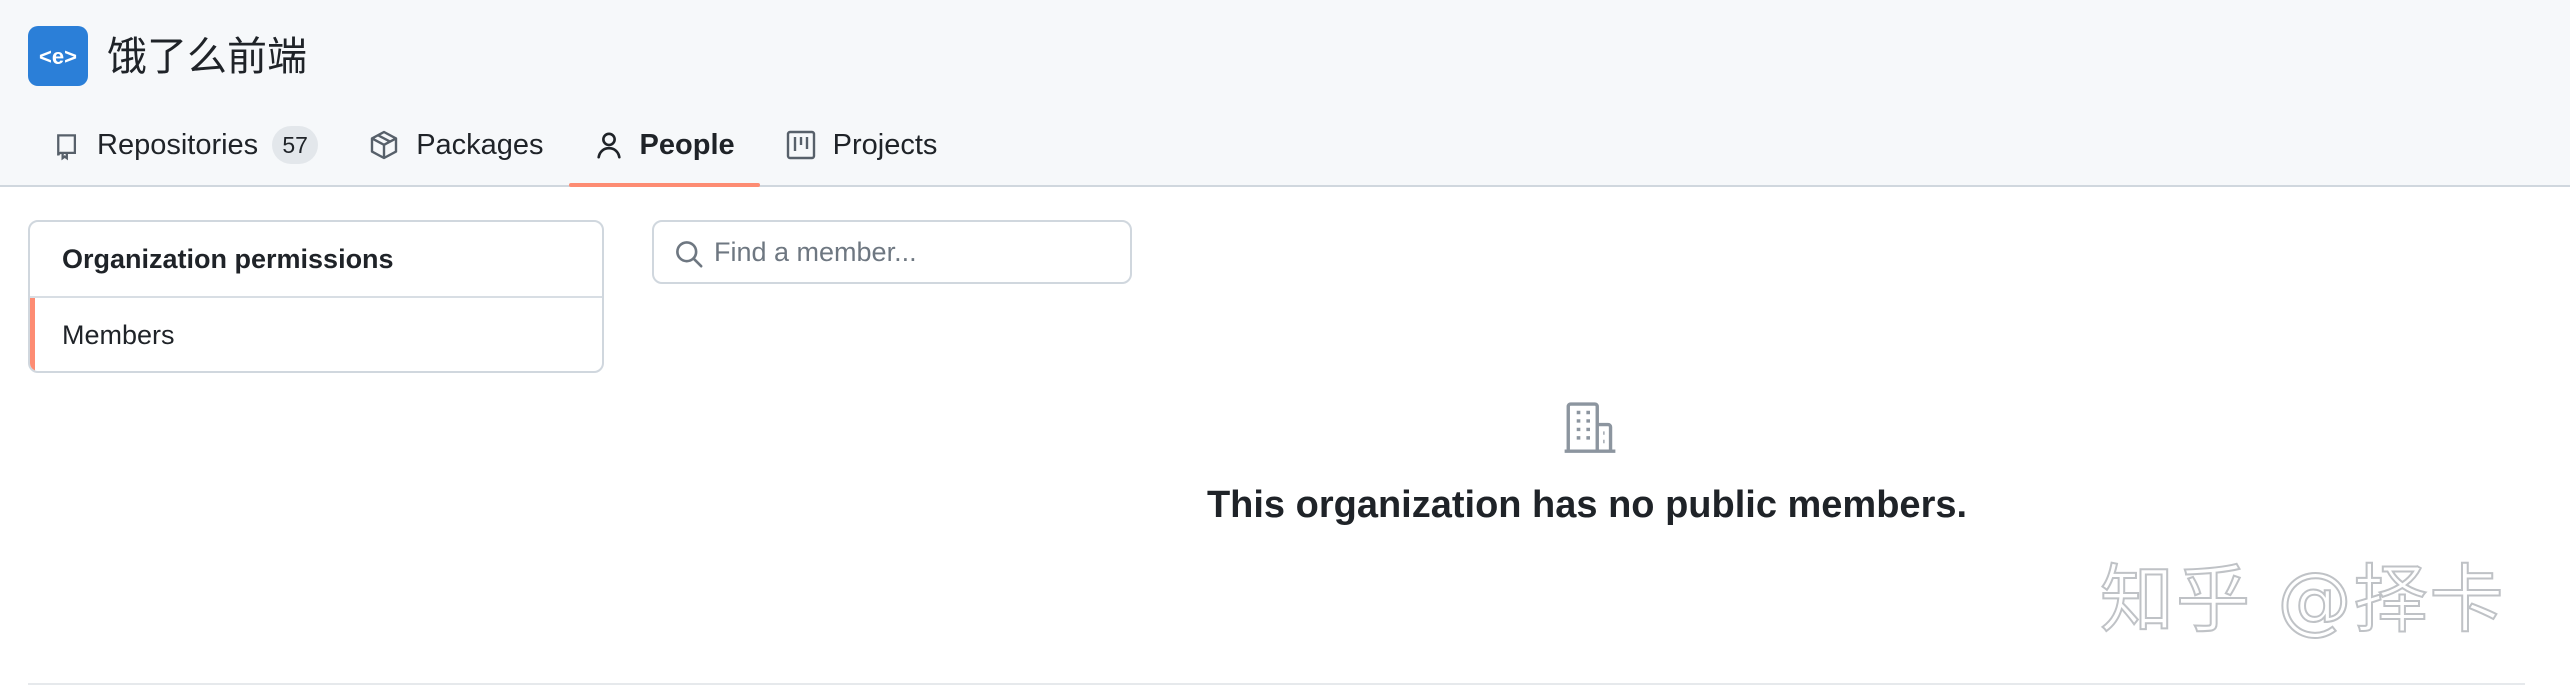 The height and width of the screenshot is (690, 2570). Describe the element at coordinates (67, 145) in the screenshot. I see `repo-icon` at that location.